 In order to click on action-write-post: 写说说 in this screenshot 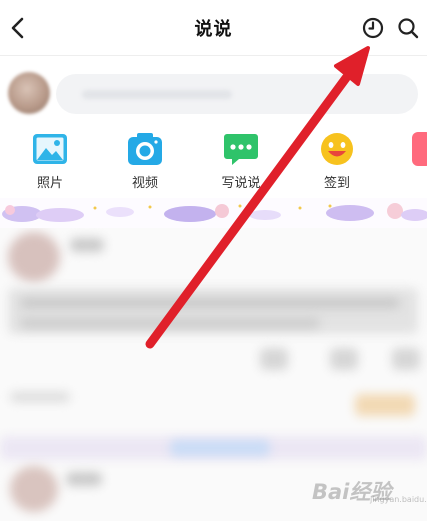, I will do `click(241, 161)`.